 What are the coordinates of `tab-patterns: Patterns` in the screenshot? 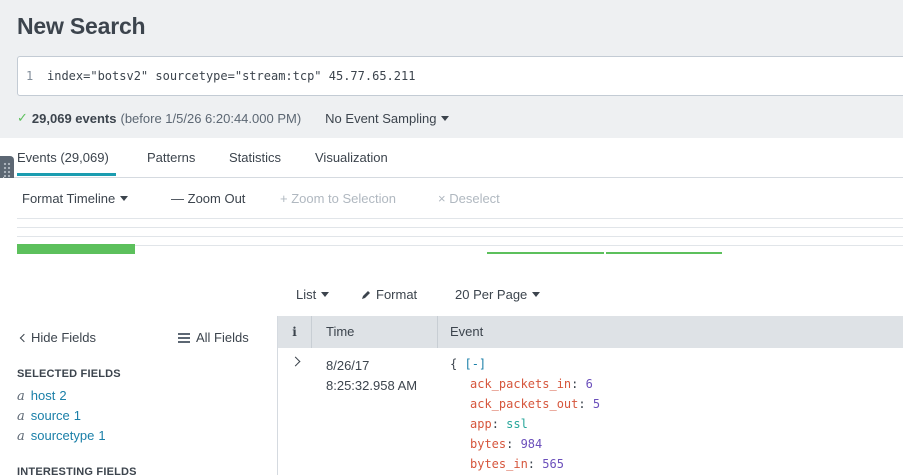 It's located at (171, 157).